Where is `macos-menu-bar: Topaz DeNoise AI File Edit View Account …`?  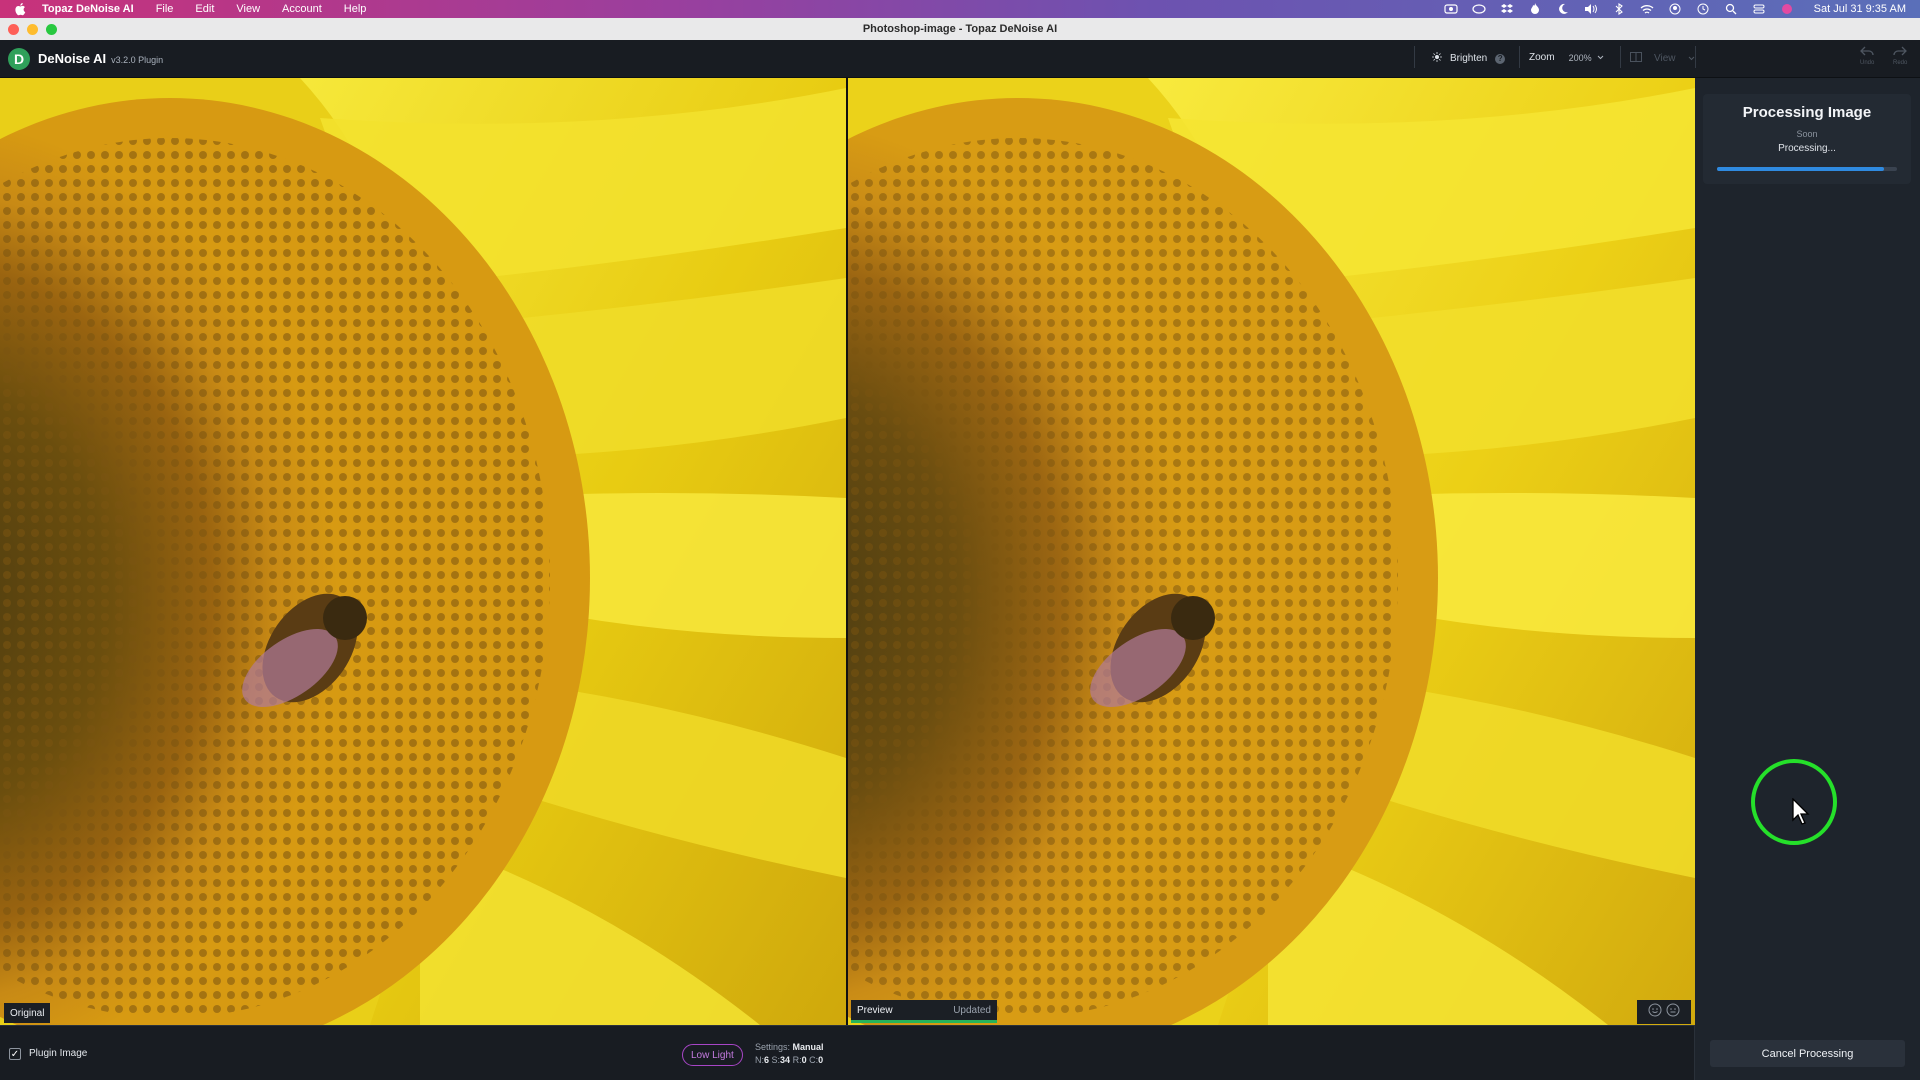
macos-menu-bar: Topaz DeNoise AI File Edit View Account … is located at coordinates (960, 9).